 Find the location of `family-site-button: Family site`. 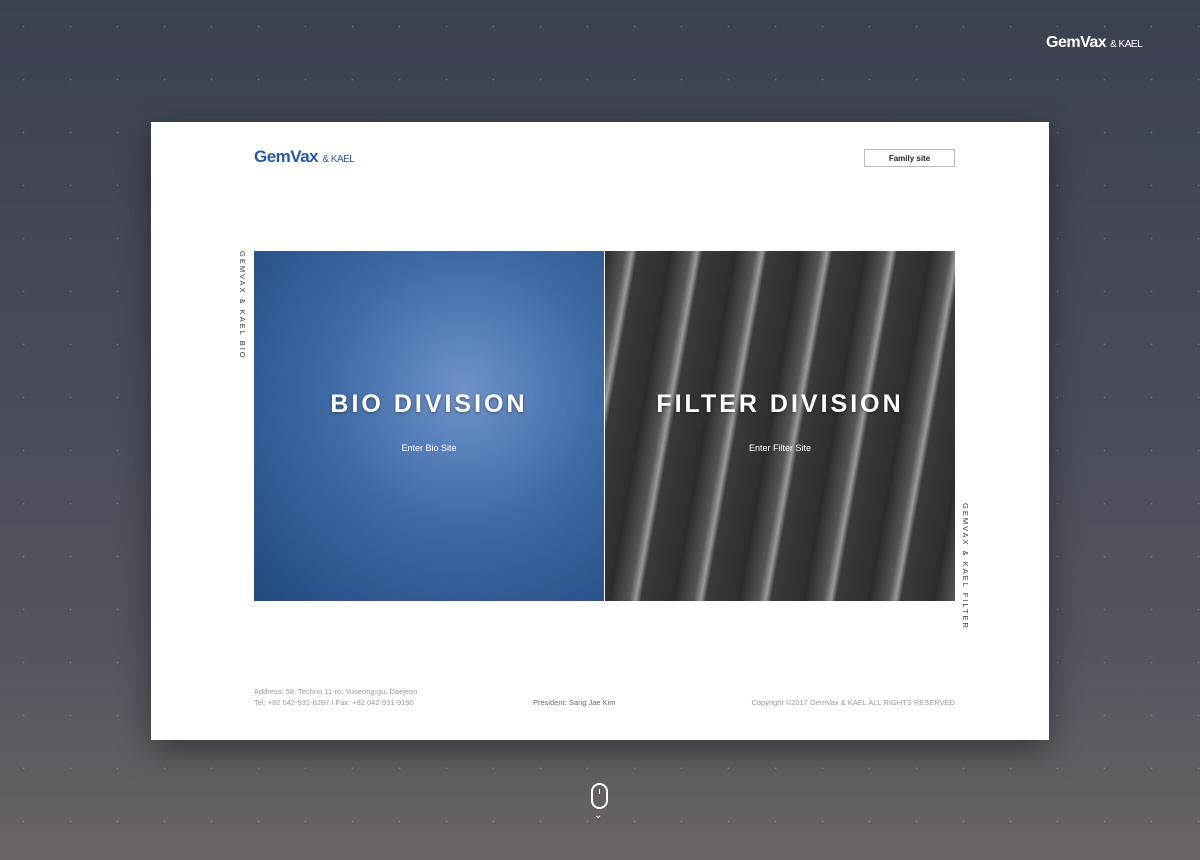

family-site-button: Family site is located at coordinates (909, 158).